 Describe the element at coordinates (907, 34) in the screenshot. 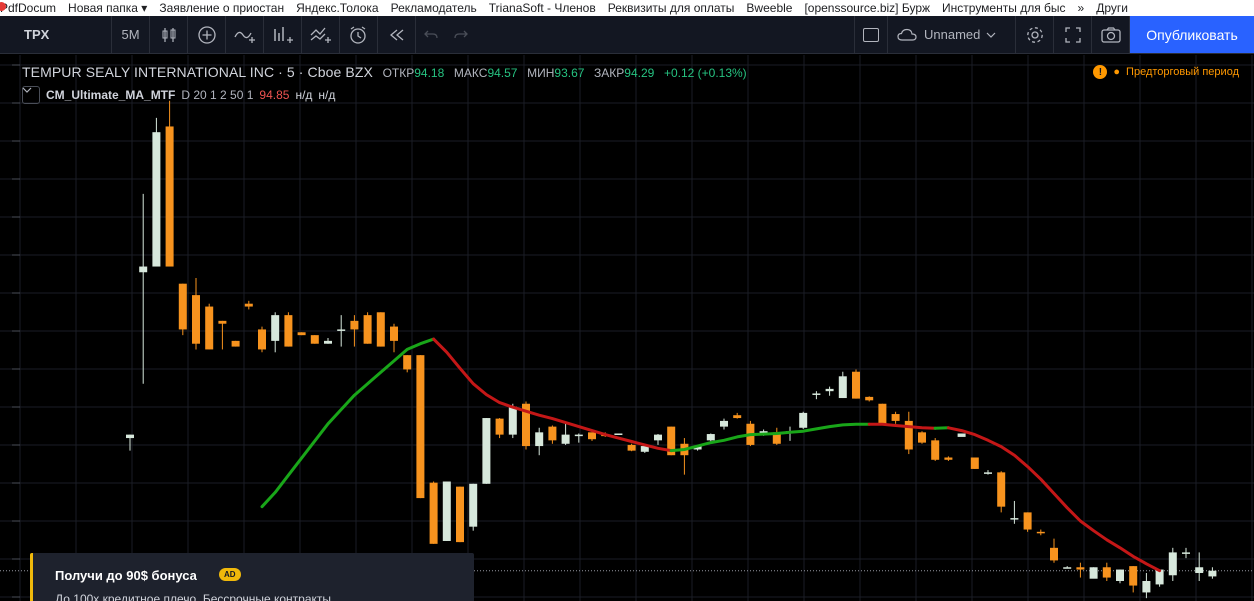

I see `cloud-icon` at that location.